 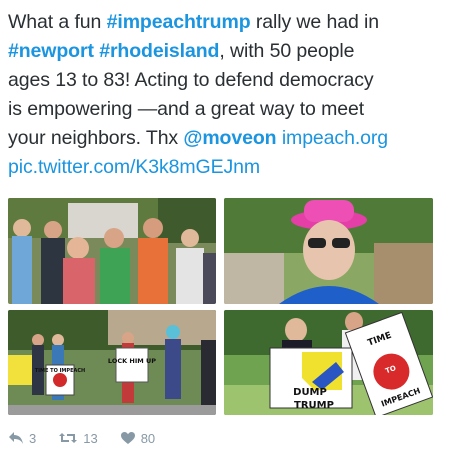 What do you see at coordinates (112, 251) in the screenshot?
I see `photo-crowd` at bounding box center [112, 251].